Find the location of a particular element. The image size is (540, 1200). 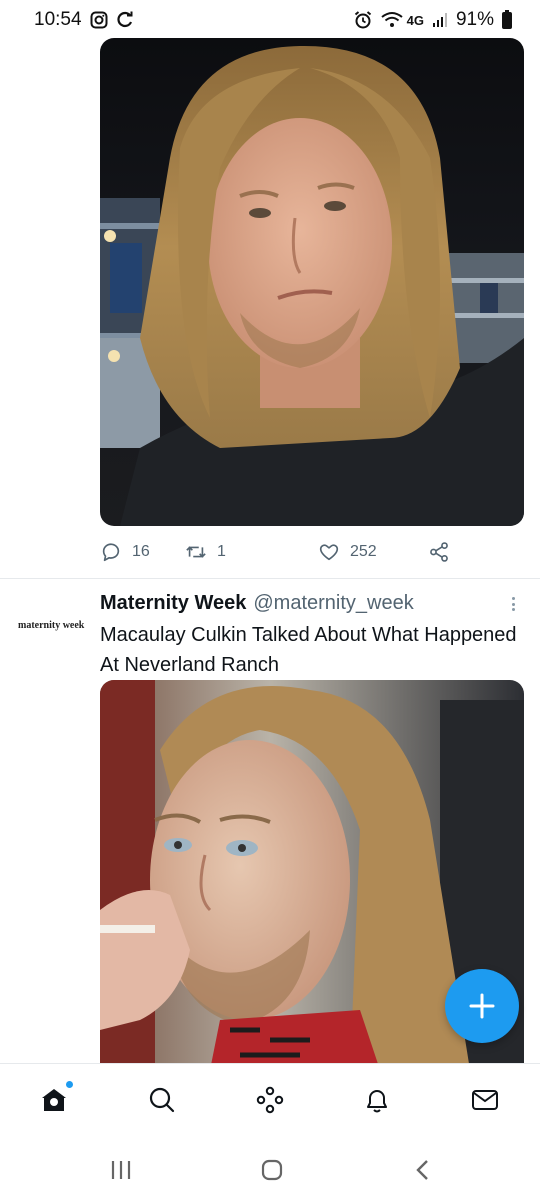

mail-icon is located at coordinates (485, 1100).